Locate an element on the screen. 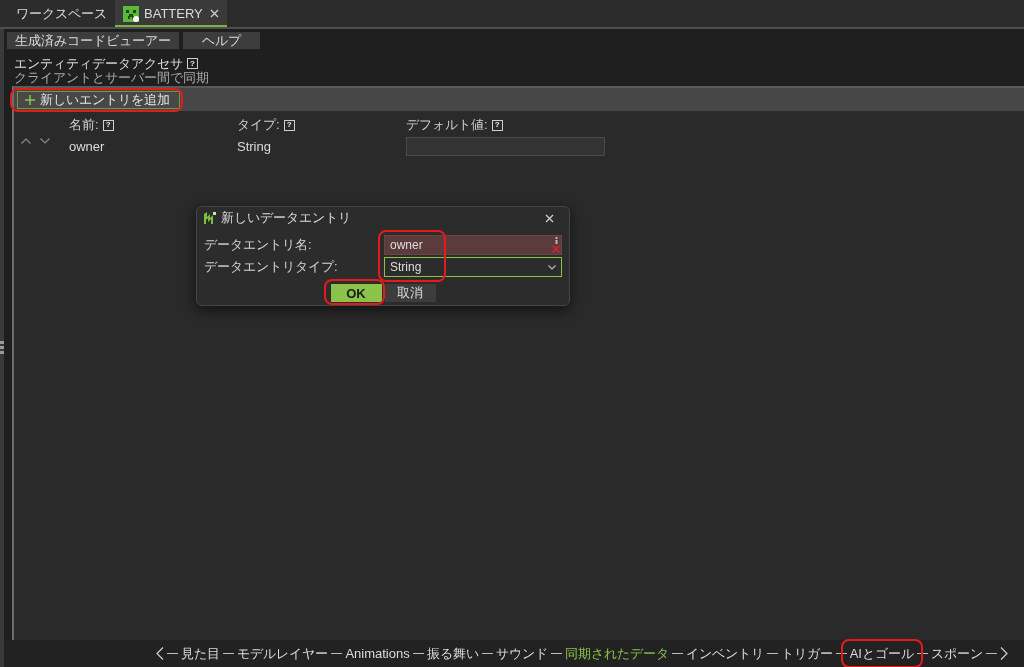 The width and height of the screenshot is (1024, 667). field-label: データエントリ名: is located at coordinates (258, 245).